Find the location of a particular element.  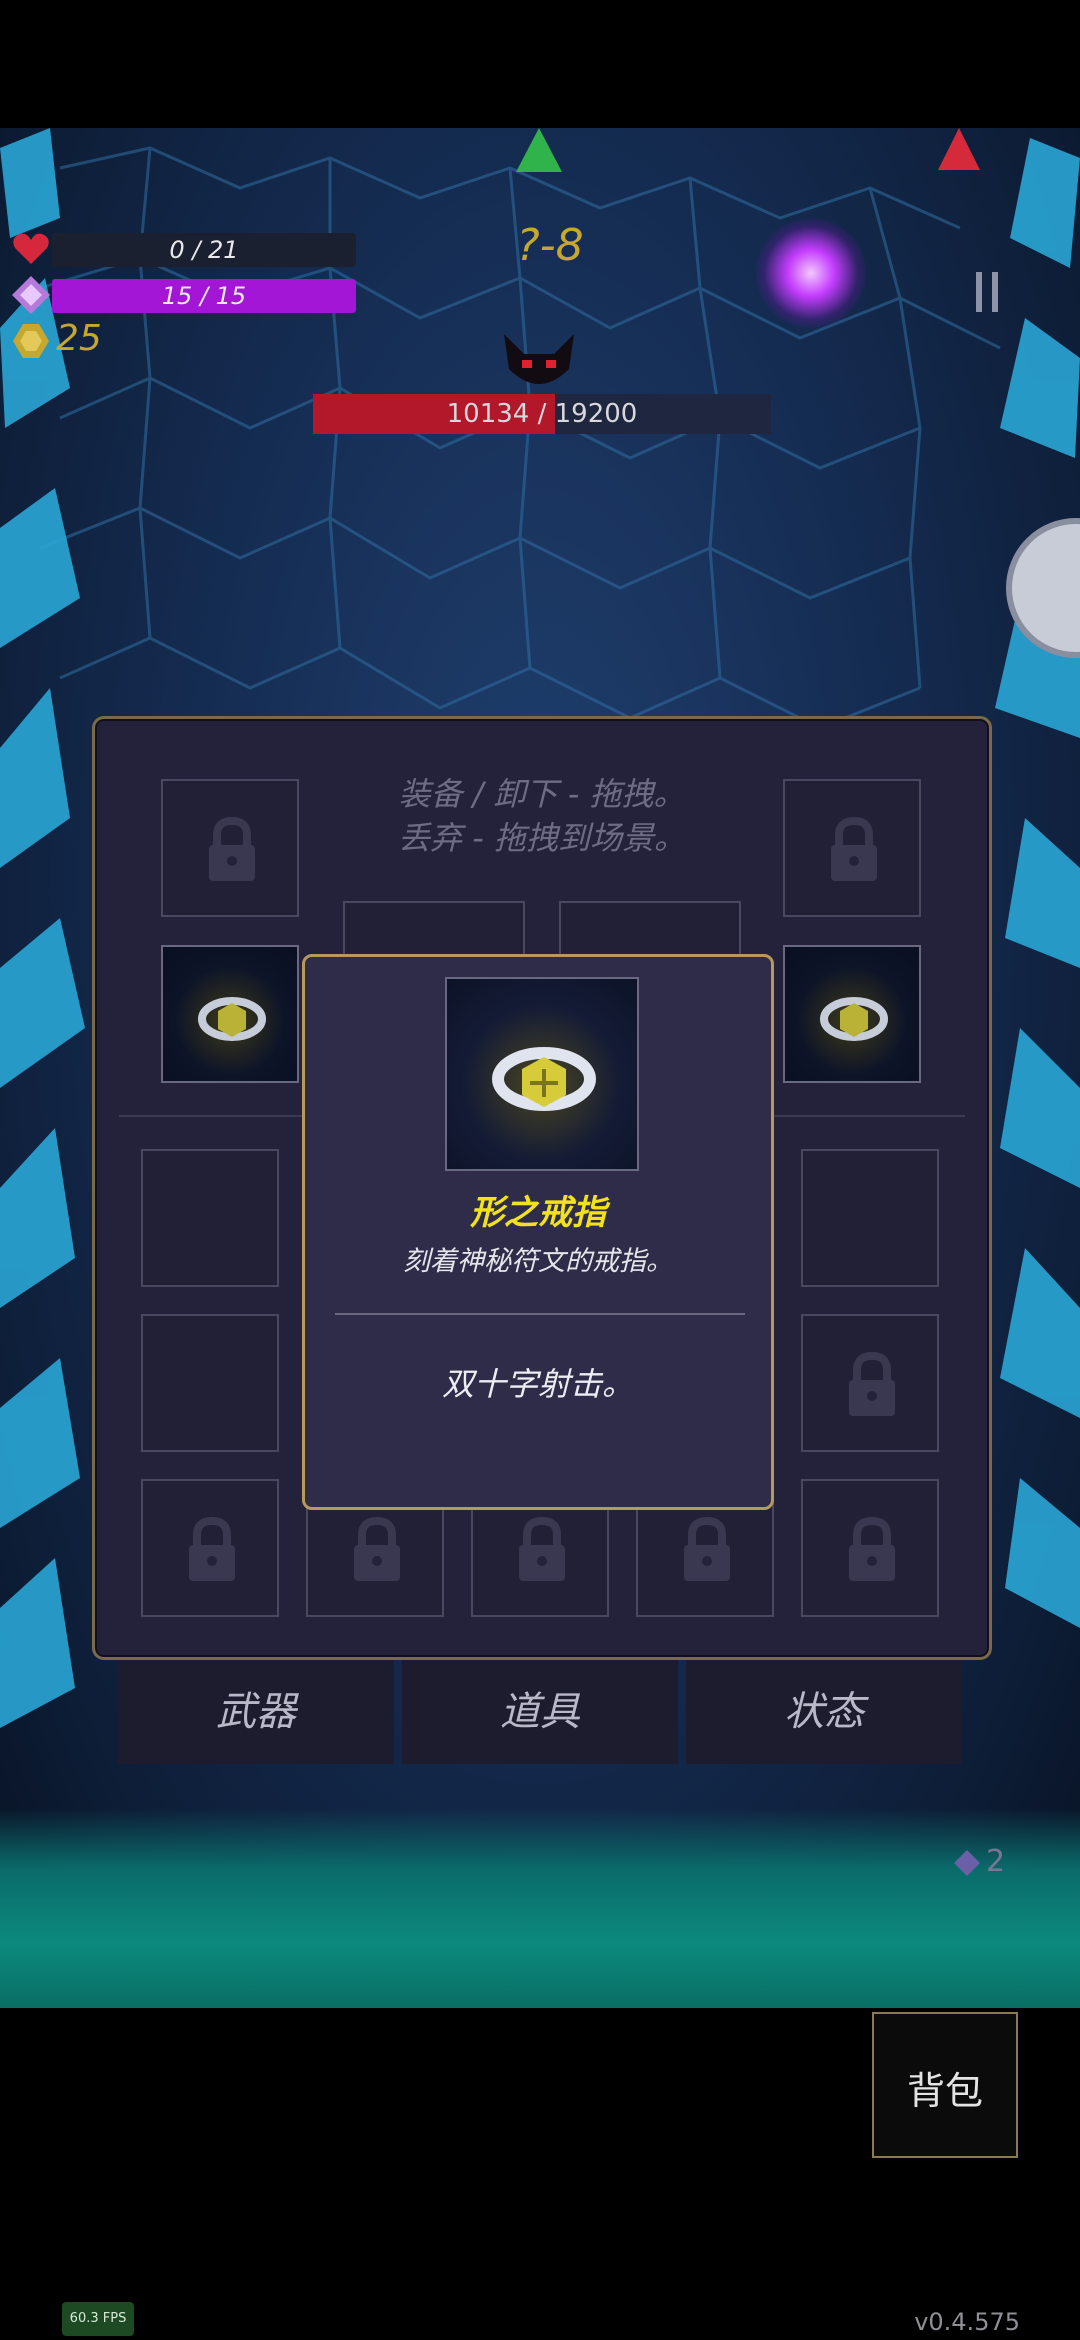

magic-orb is located at coordinates (811, 273).